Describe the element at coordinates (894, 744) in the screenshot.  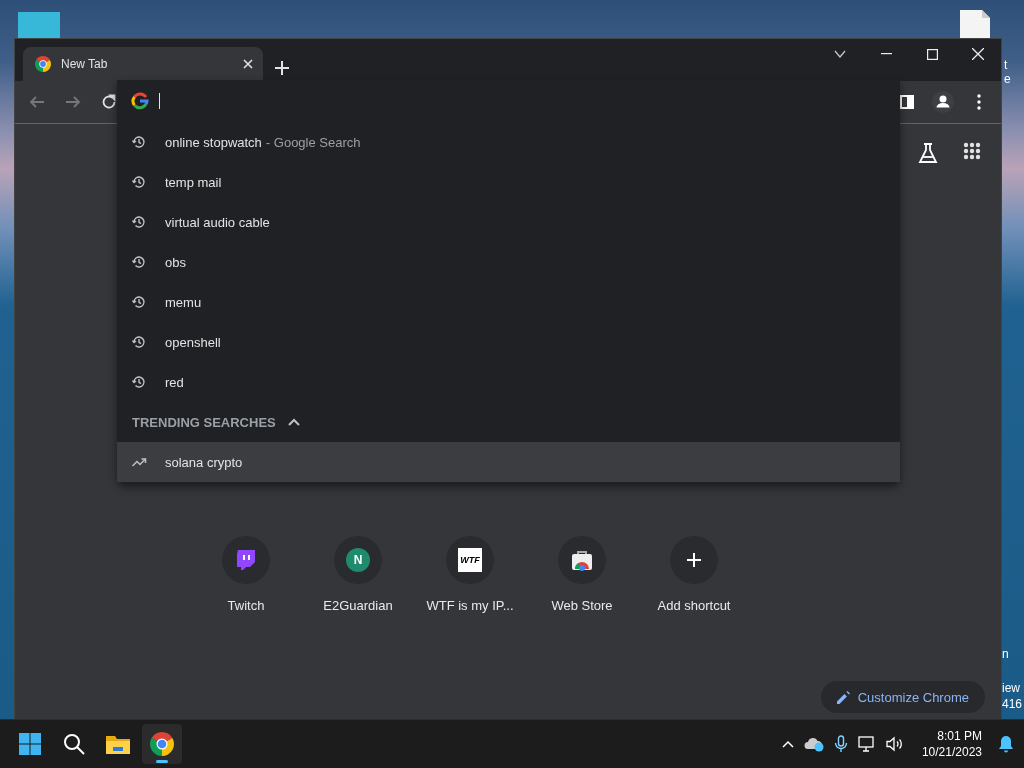
I see `speaker-icon` at that location.